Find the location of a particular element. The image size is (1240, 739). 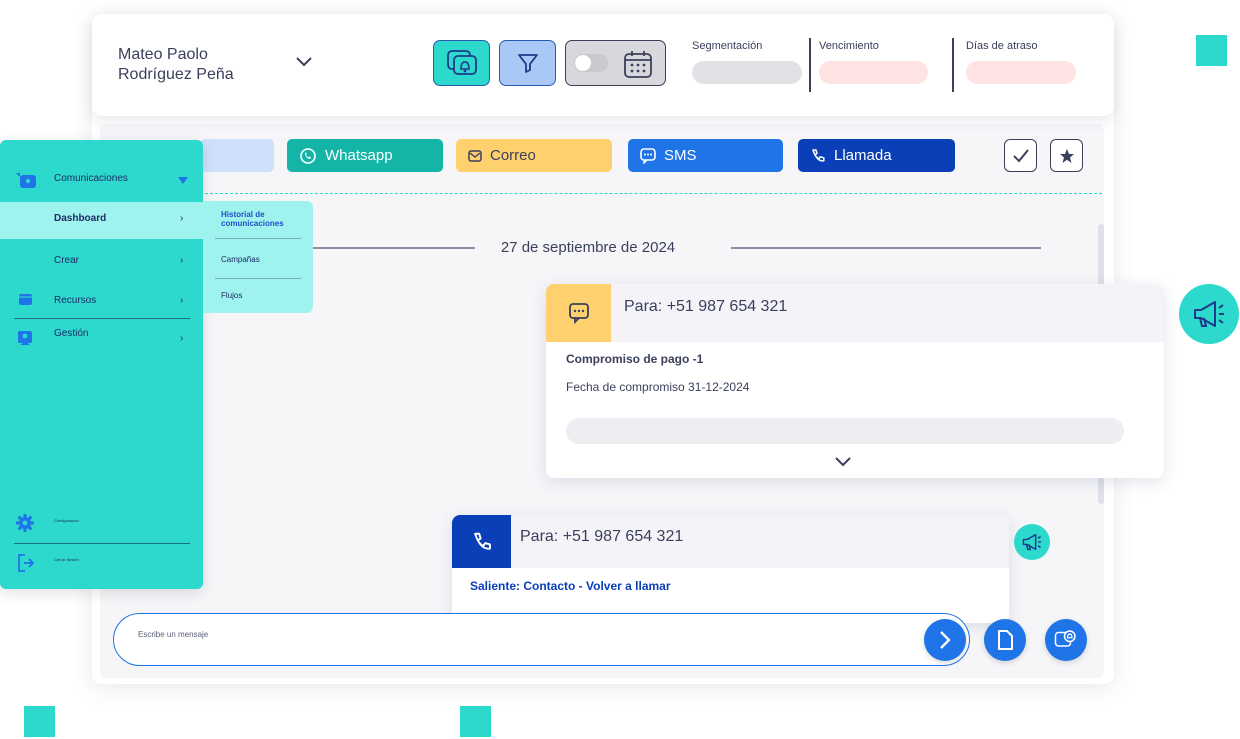

llamada-button: Llamada is located at coordinates (876, 155).